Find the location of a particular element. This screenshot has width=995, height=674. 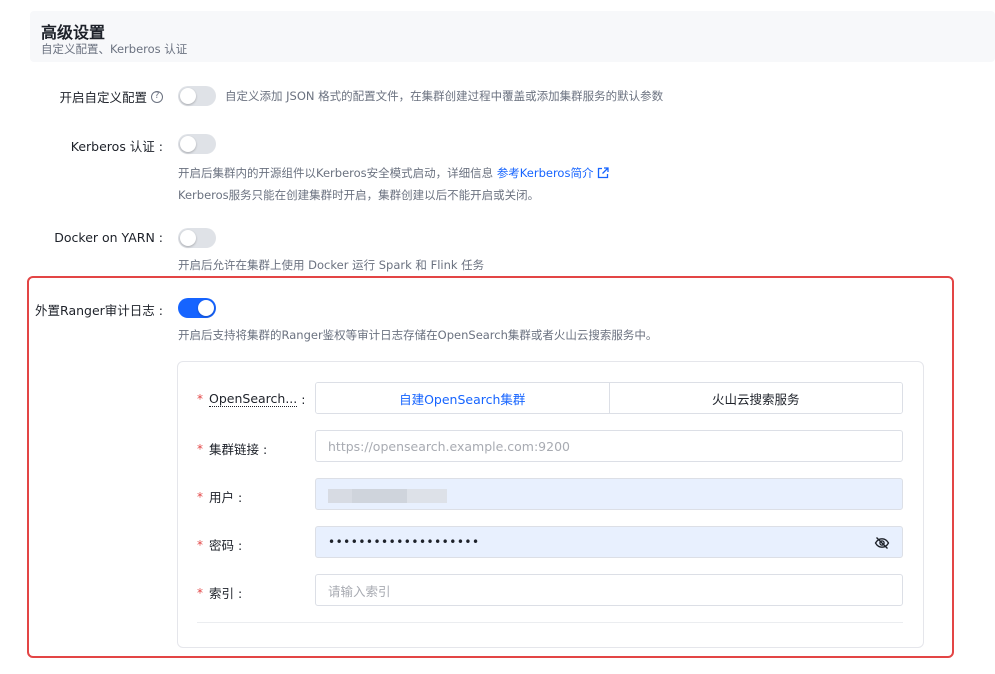

cluster-link-placeholder: https://opensearch.example.com:9200 is located at coordinates (449, 446).